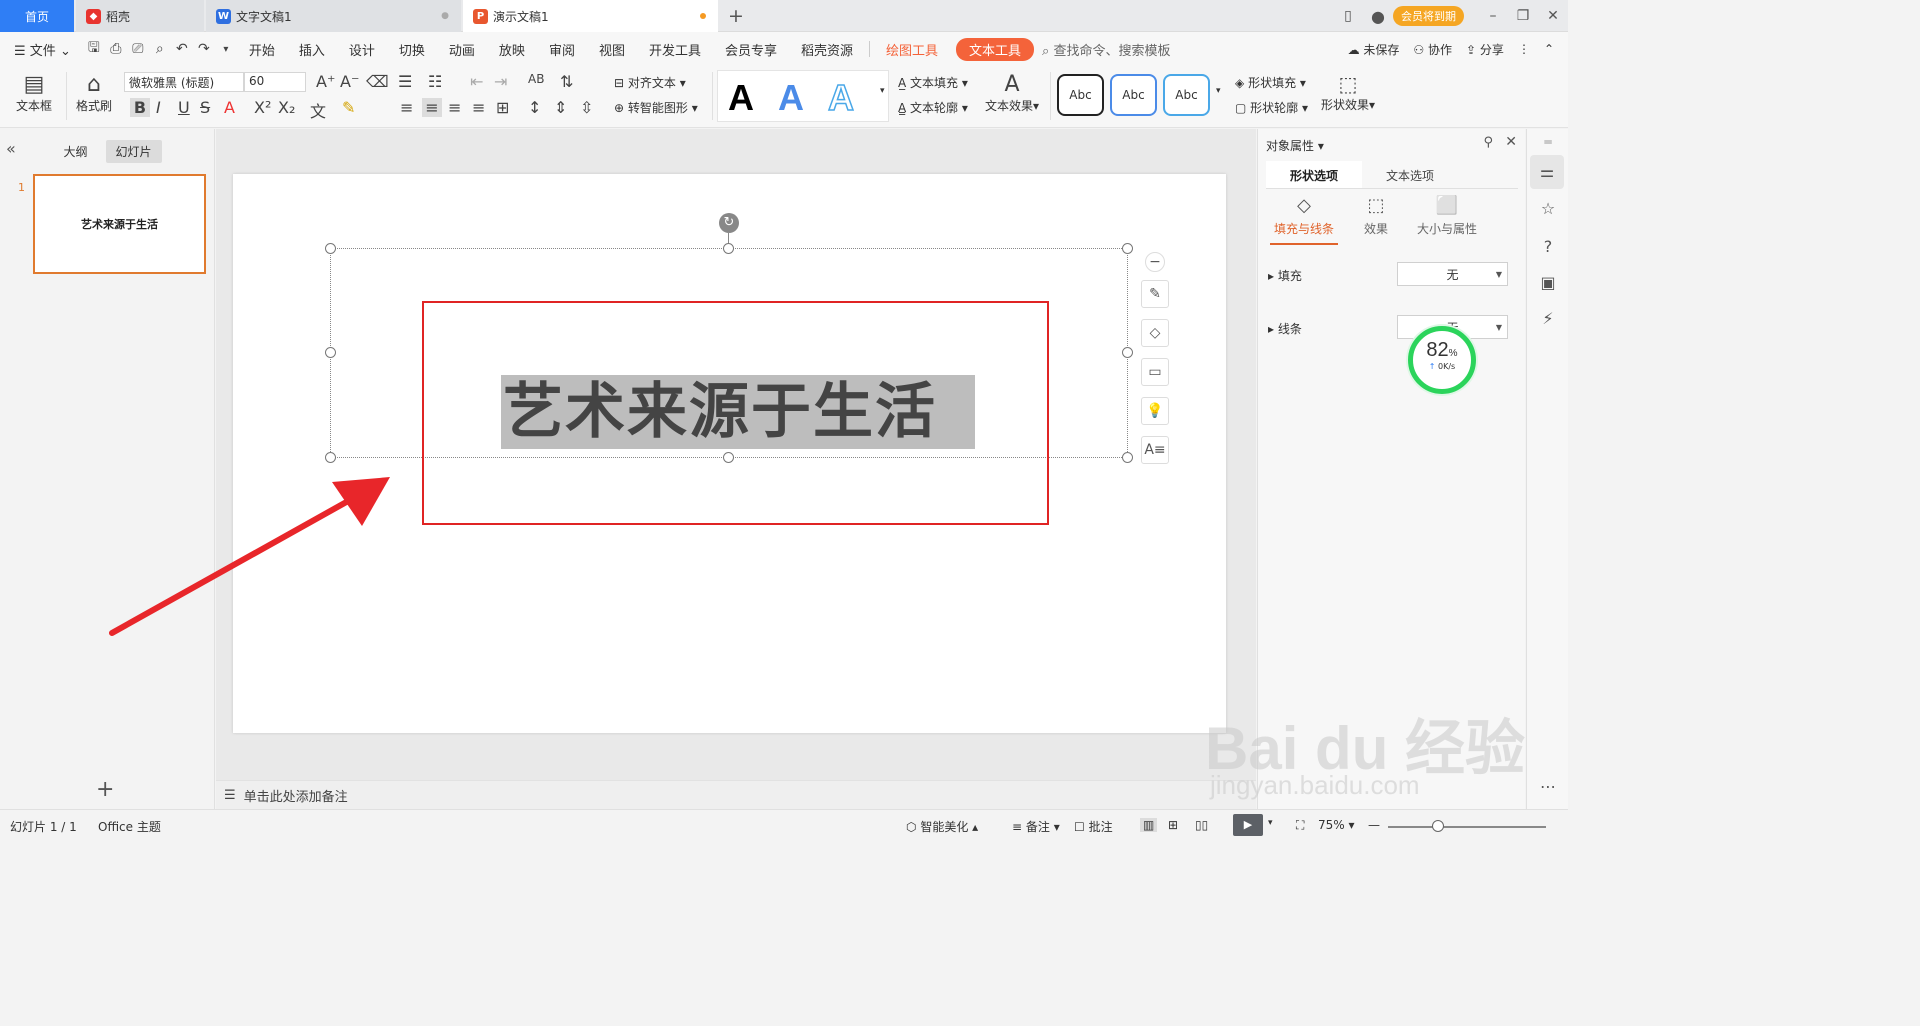  Describe the element at coordinates (1315, 785) in the screenshot. I see `watermark-url: jingyan.baidu.com` at that location.